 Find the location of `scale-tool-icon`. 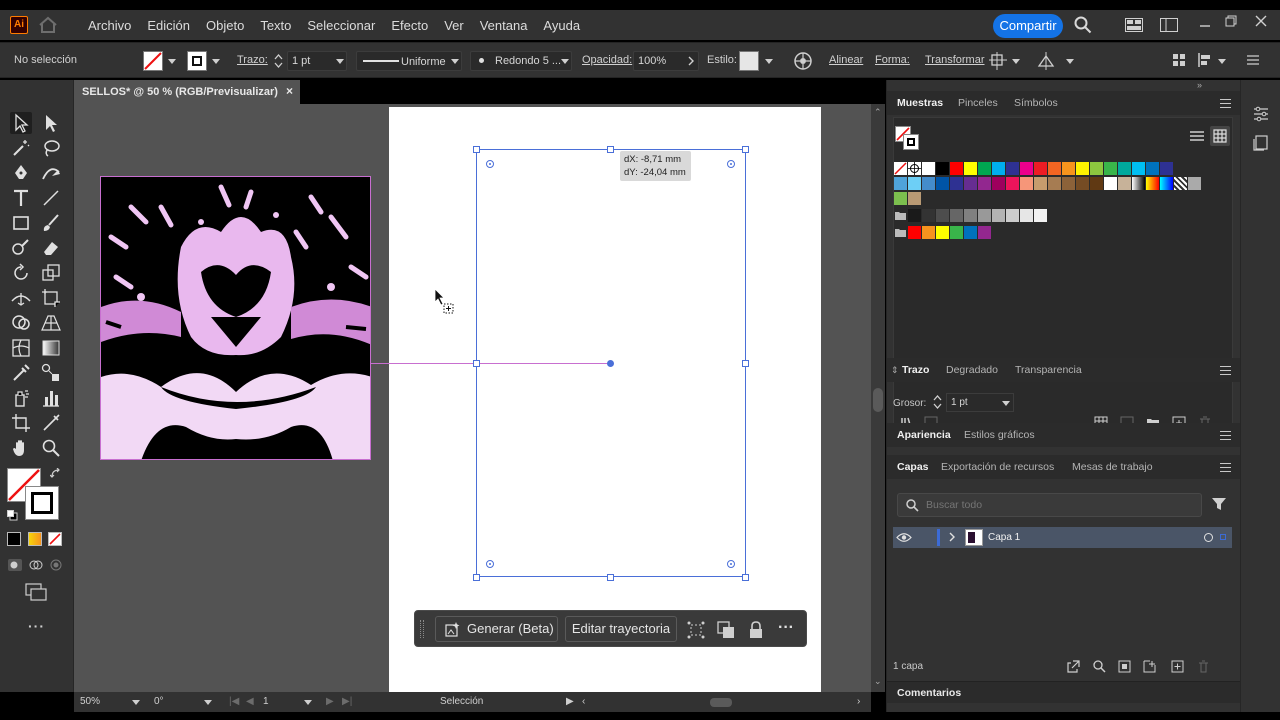

scale-tool-icon is located at coordinates (51, 273).